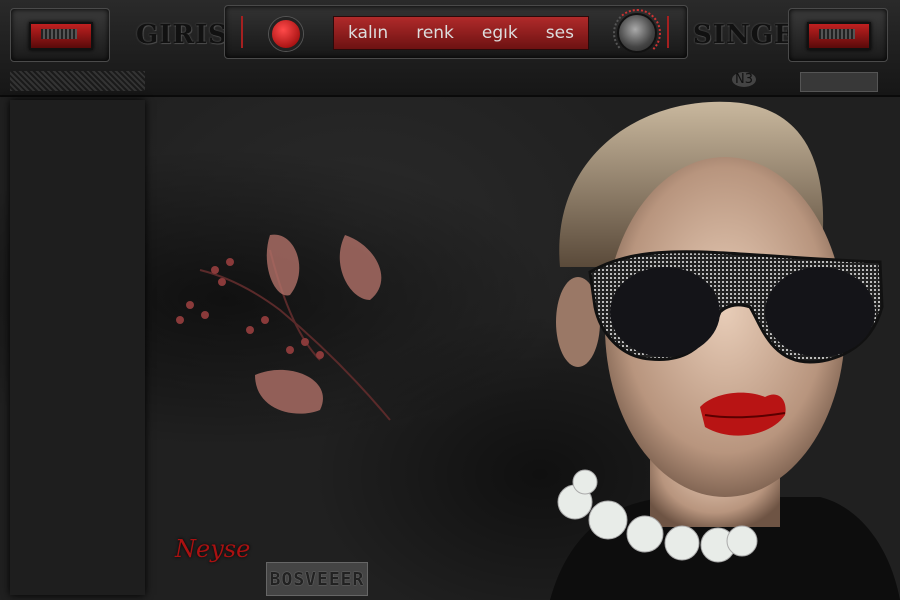 This screenshot has height=600, width=900. What do you see at coordinates (77, 347) in the screenshot?
I see `left-side-panel` at bounding box center [77, 347].